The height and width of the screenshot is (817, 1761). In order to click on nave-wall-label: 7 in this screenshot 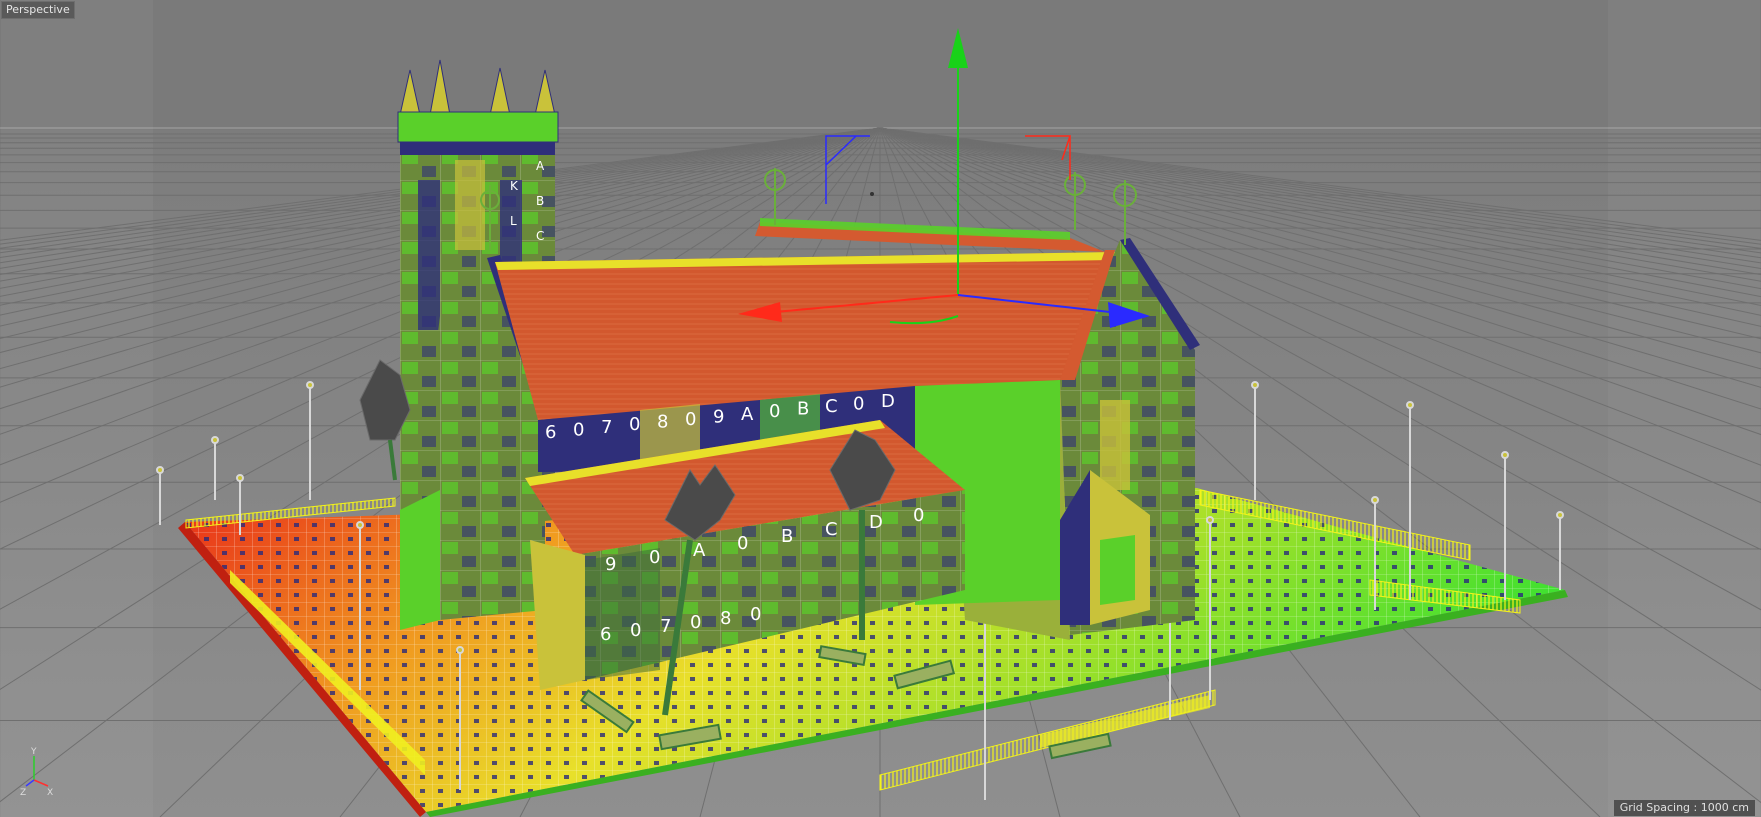, I will do `click(606, 427)`.